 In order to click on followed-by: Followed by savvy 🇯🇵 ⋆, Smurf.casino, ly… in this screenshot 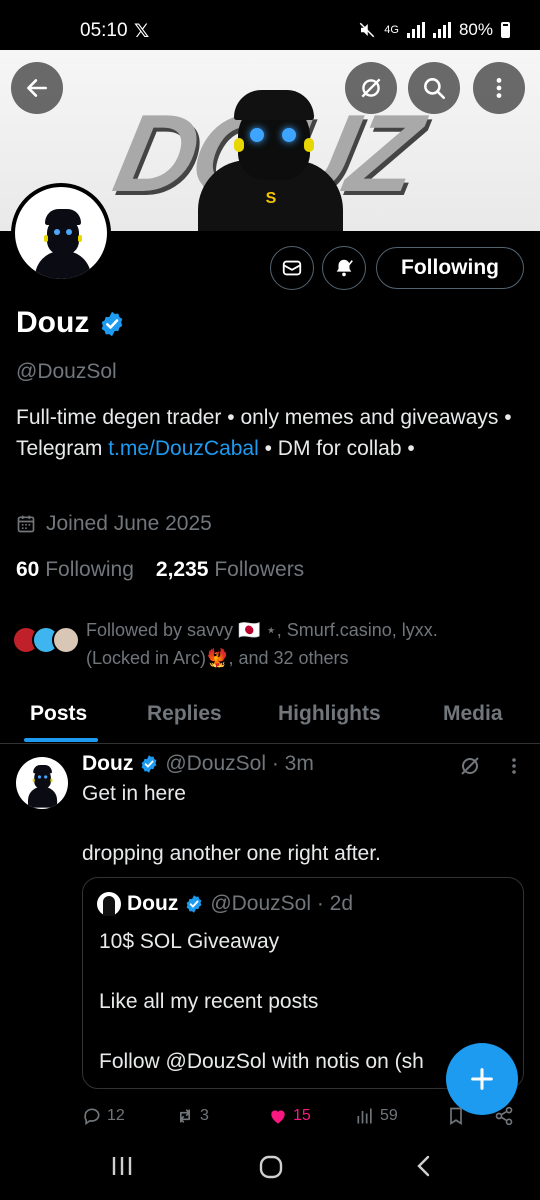, I will do `click(259, 644)`.